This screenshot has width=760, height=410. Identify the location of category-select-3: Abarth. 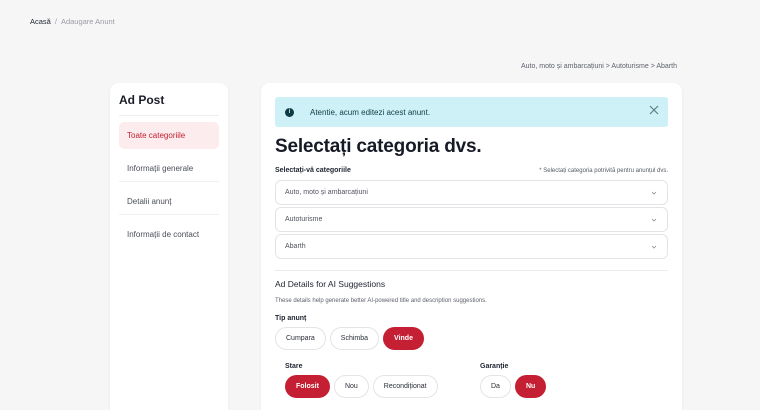
(471, 246).